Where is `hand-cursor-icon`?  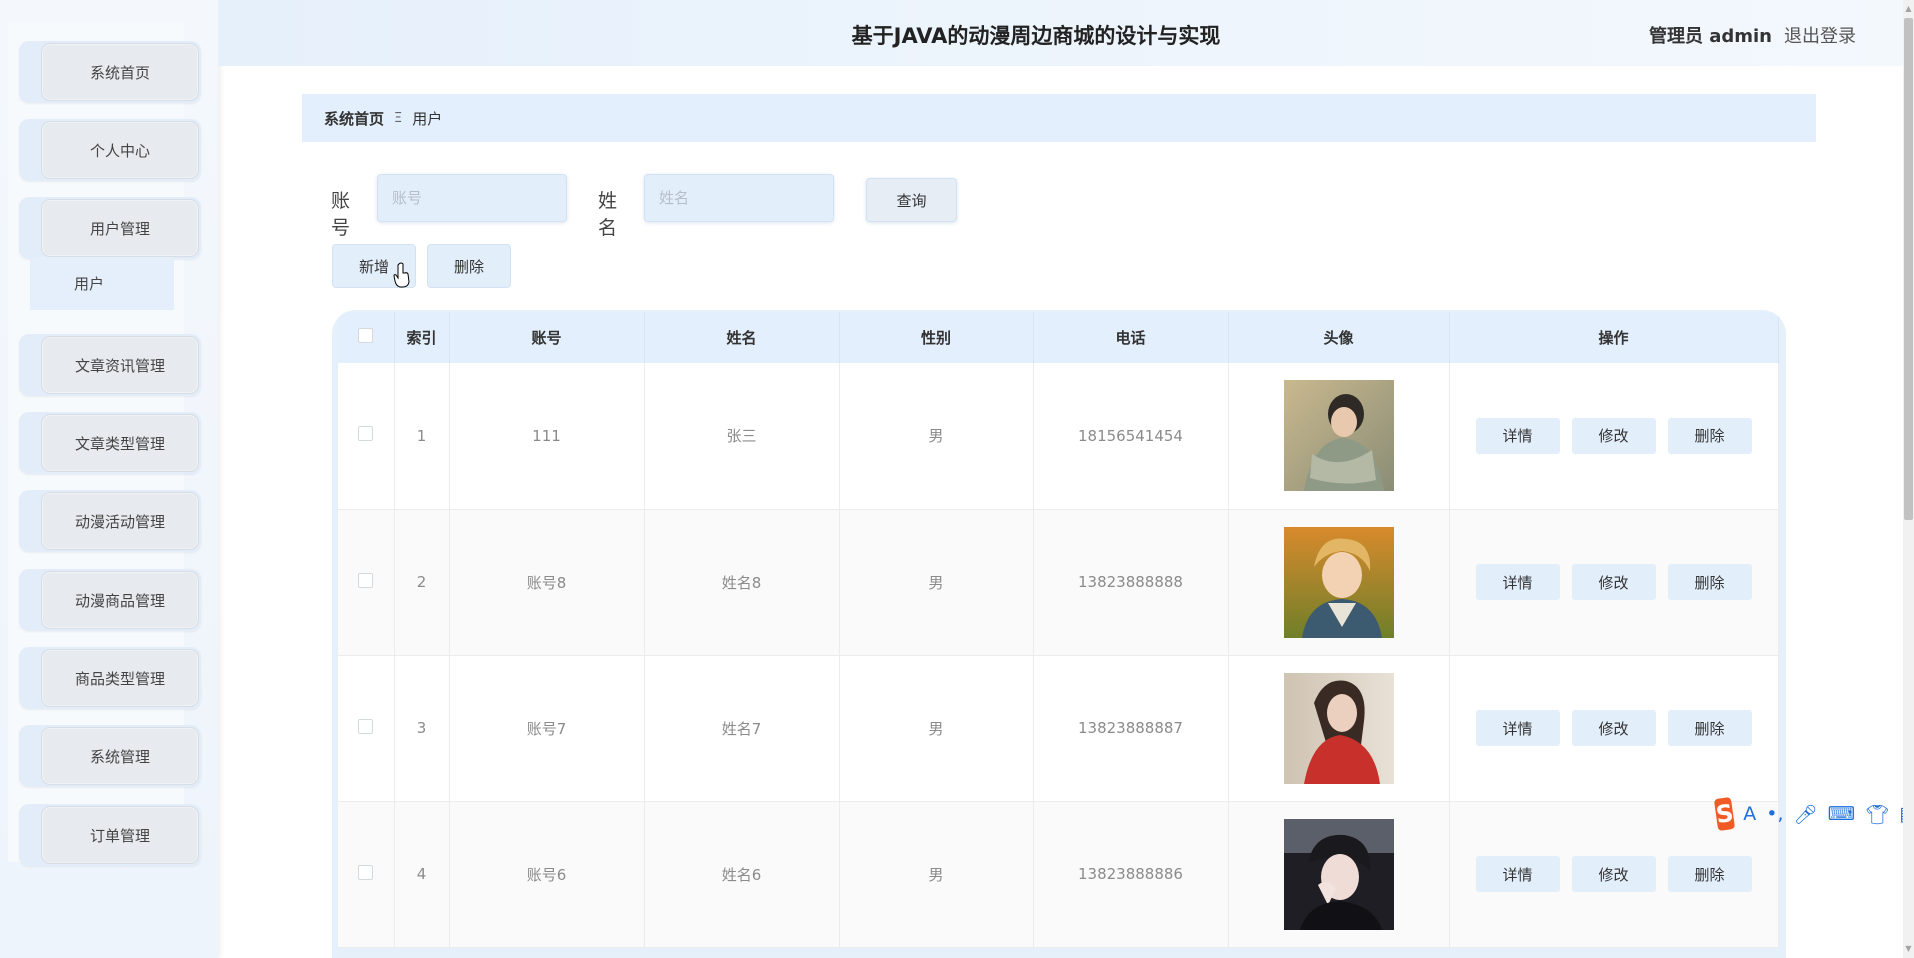
hand-cursor-icon is located at coordinates (401, 275).